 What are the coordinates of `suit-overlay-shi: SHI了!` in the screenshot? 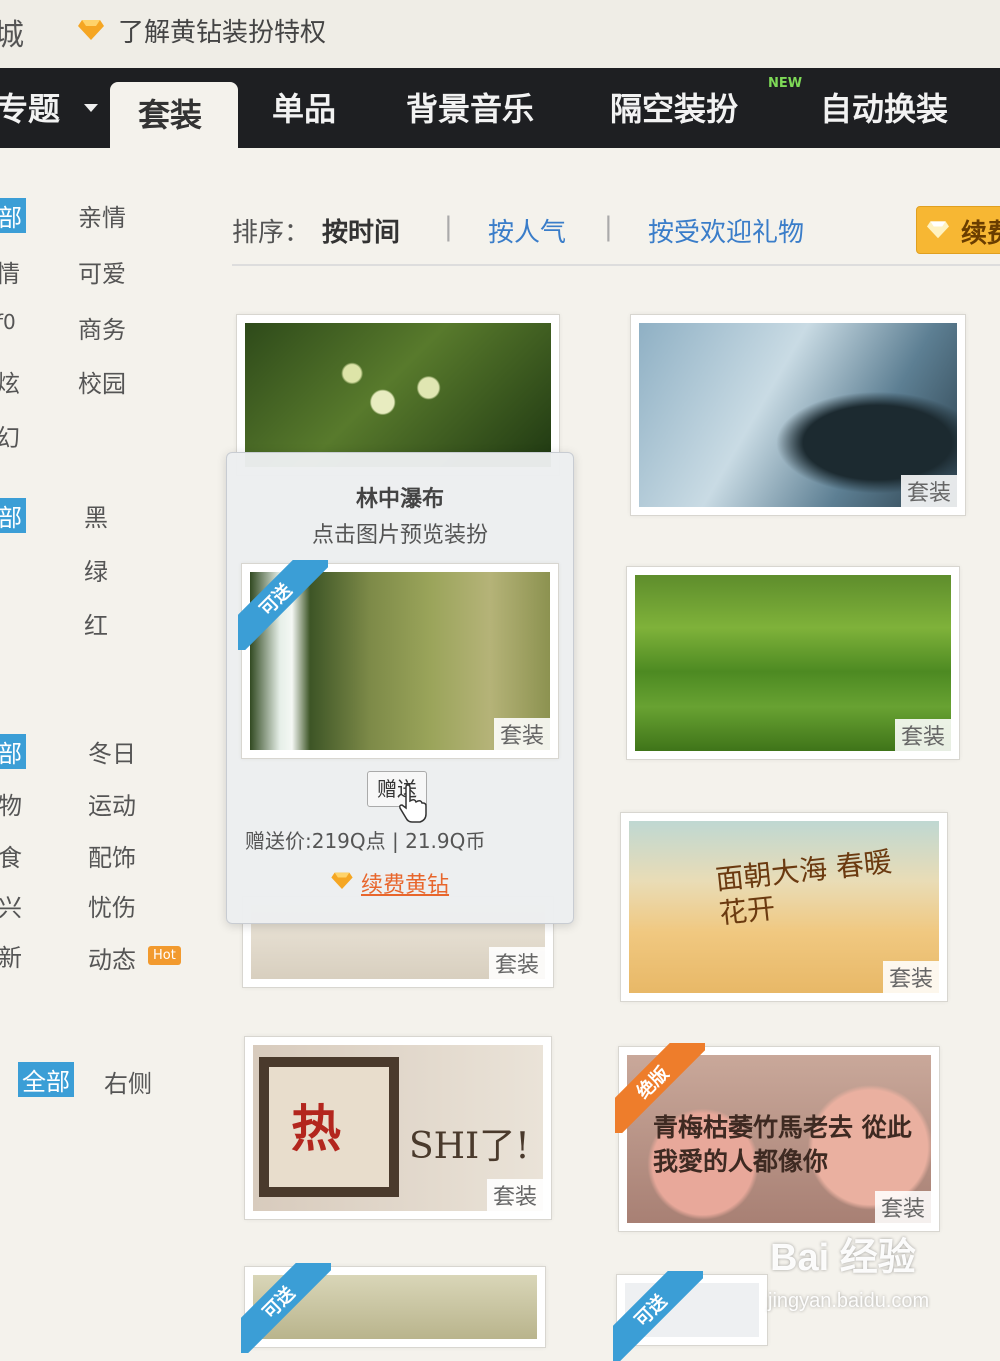 It's located at (469, 1146).